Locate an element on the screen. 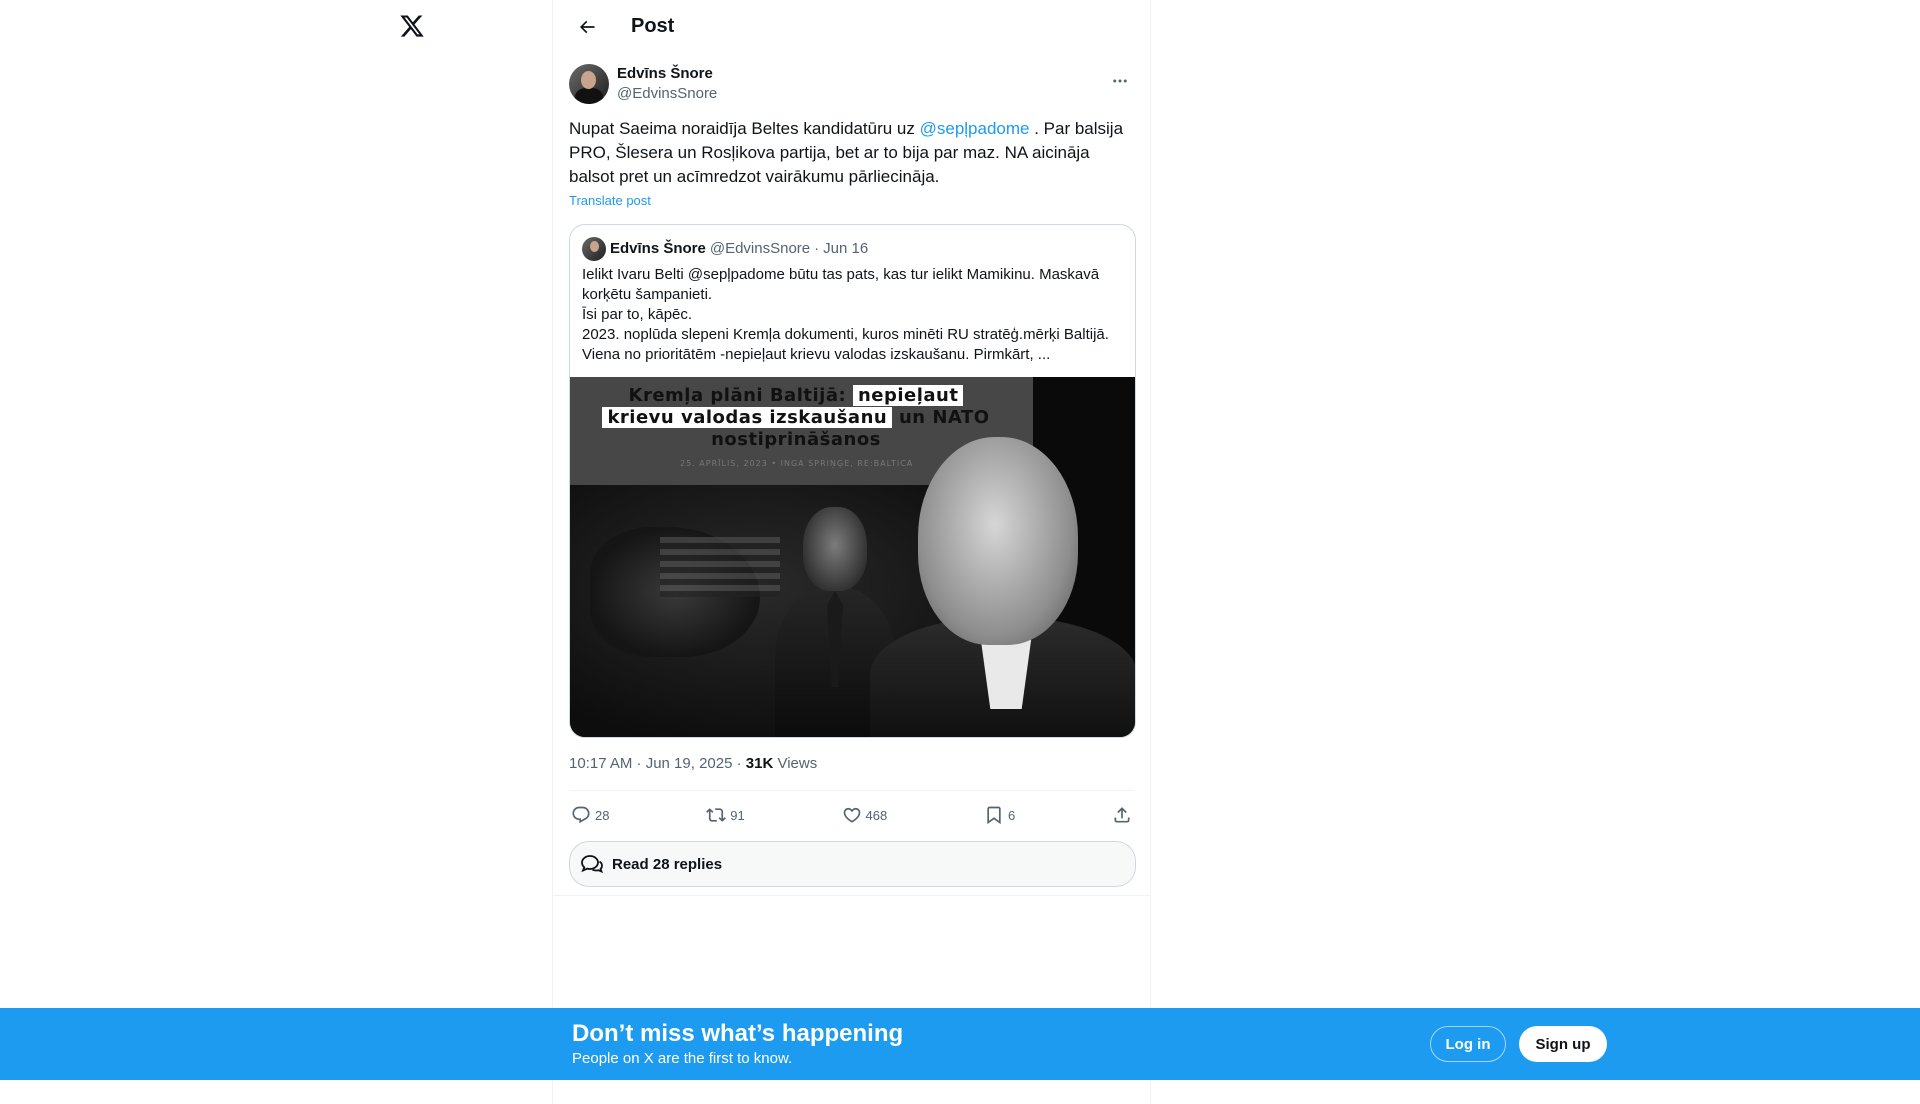 The image size is (1920, 1104). signup-button: Sign up is located at coordinates (1563, 1044).